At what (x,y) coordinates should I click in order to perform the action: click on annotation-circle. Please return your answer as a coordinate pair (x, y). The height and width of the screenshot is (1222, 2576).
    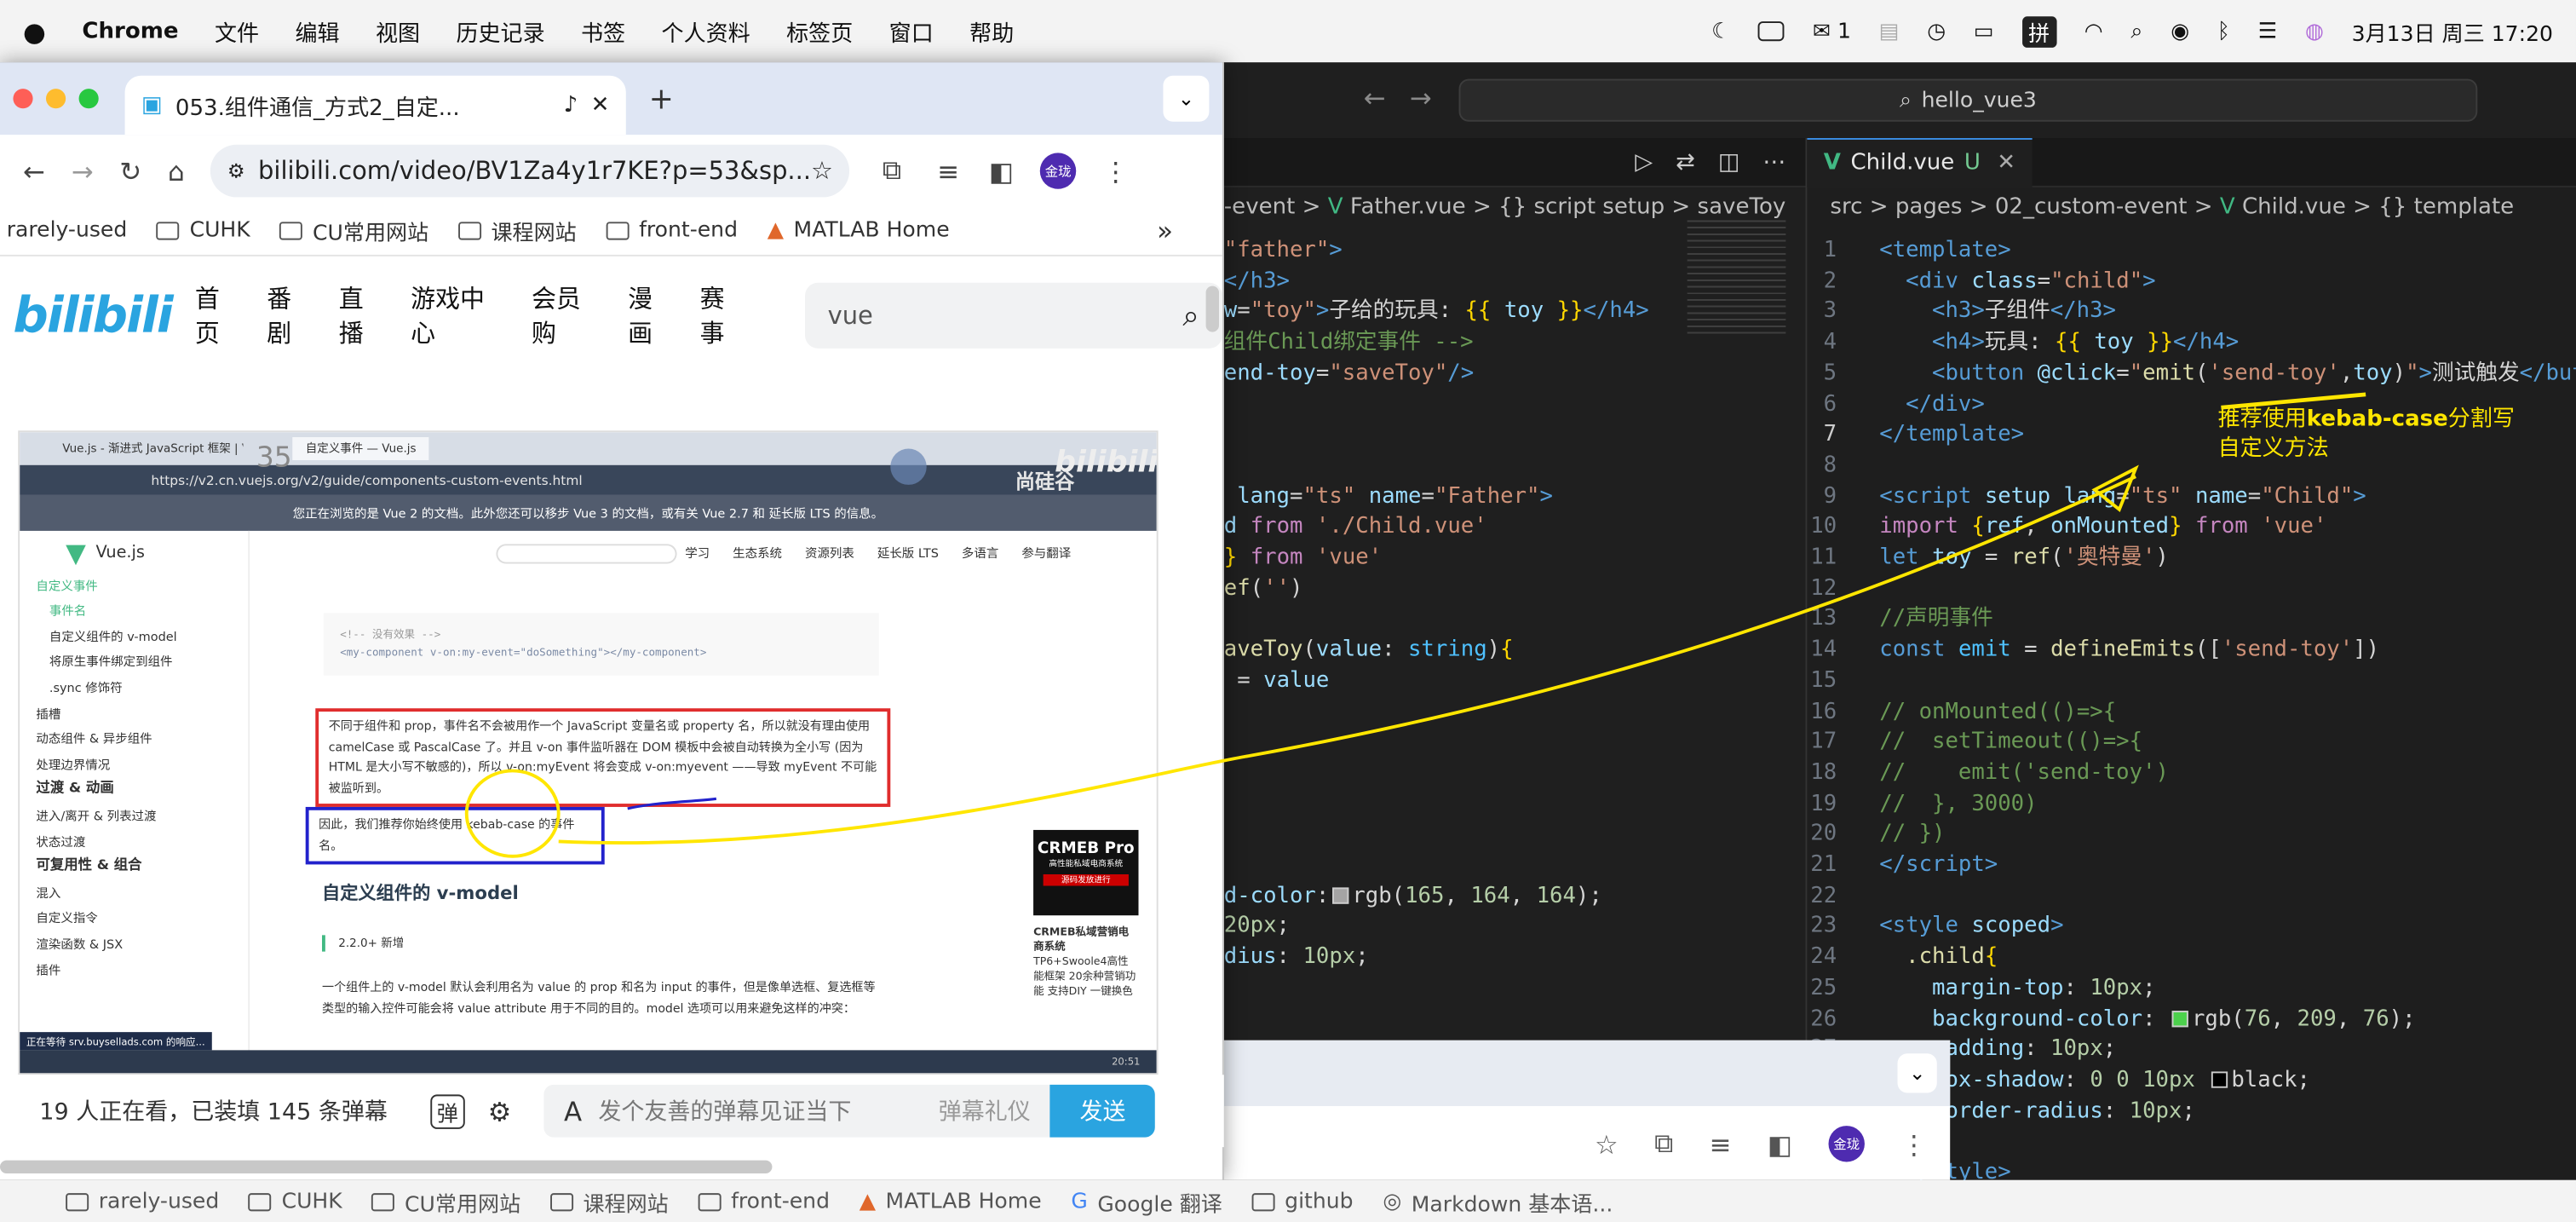
    Looking at the image, I should click on (512, 813).